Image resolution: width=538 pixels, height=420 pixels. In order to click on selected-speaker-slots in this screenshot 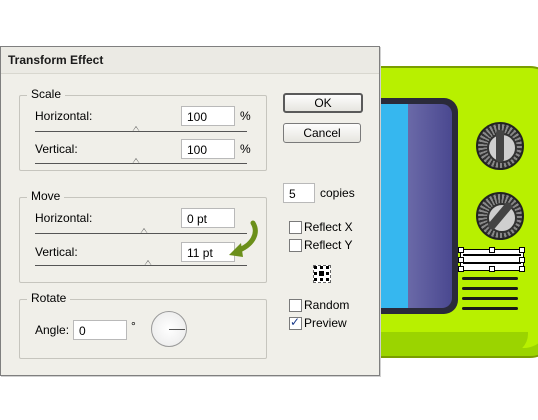, I will do `click(491, 259)`.